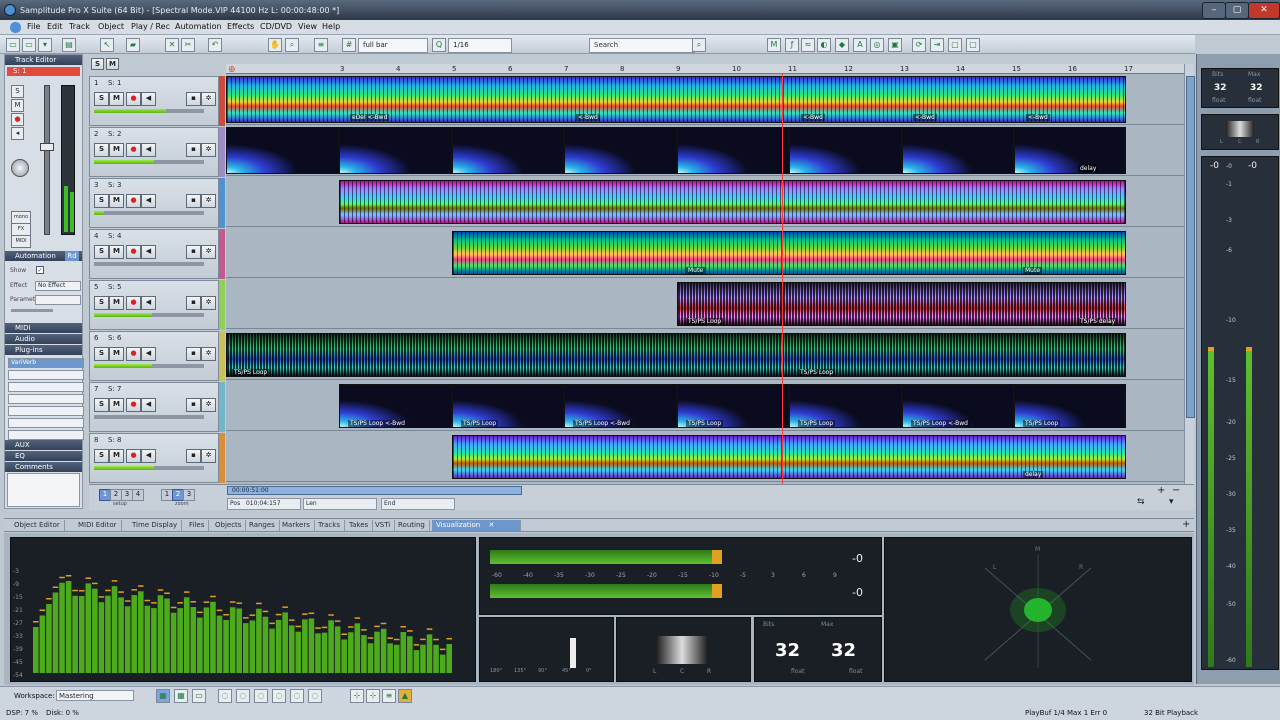 Image resolution: width=1280 pixels, height=720 pixels. Describe the element at coordinates (181, 696) in the screenshot. I see `grid-view-icon: ▦` at that location.